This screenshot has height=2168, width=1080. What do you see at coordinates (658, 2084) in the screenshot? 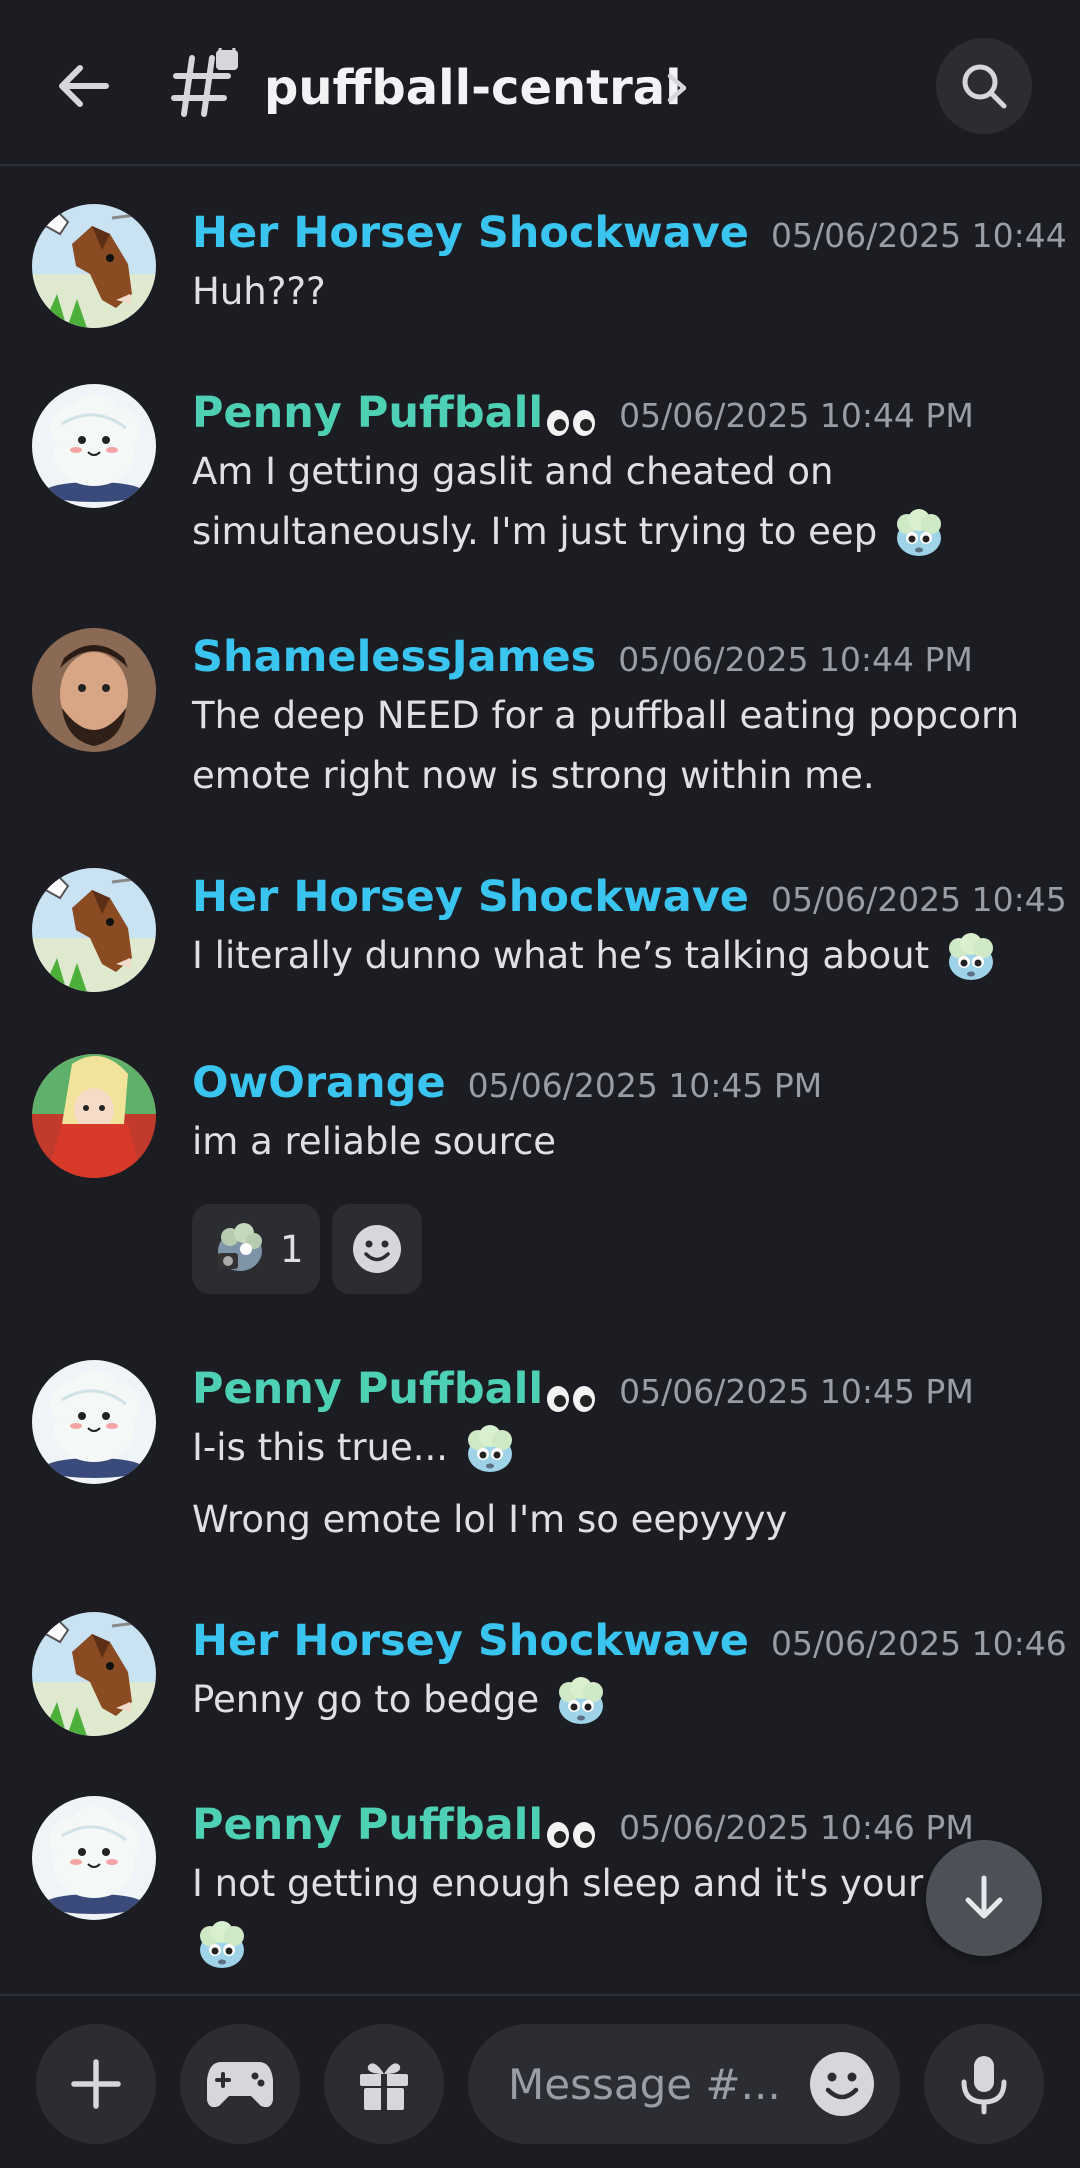
I see `message-input` at bounding box center [658, 2084].